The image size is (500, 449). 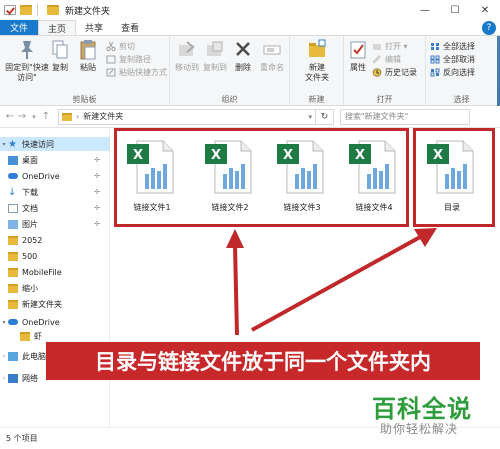 What do you see at coordinates (152, 207) in the screenshot?
I see `file-name: 链接文件1` at bounding box center [152, 207].